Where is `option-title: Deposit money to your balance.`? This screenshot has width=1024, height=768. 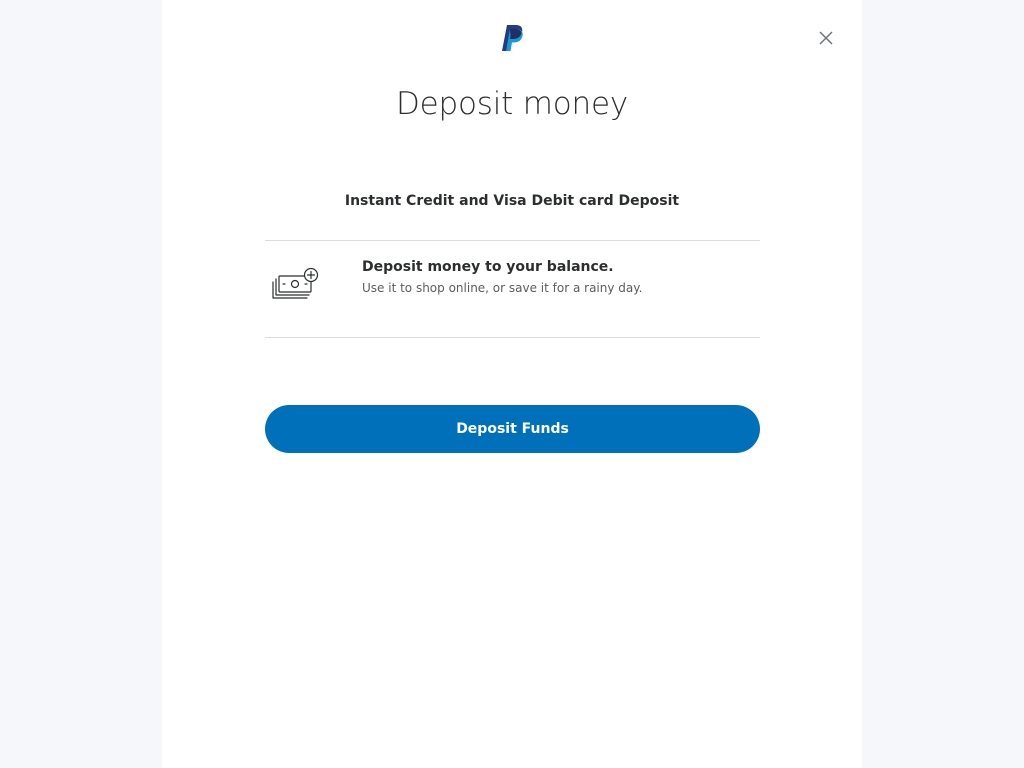
option-title: Deposit money to your balance. is located at coordinates (488, 267).